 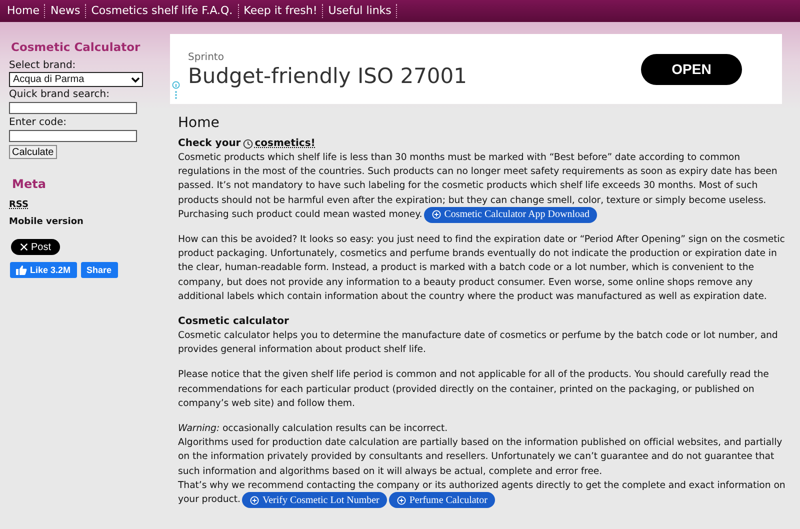 What do you see at coordinates (691, 69) in the screenshot?
I see `open-button: OPEN` at bounding box center [691, 69].